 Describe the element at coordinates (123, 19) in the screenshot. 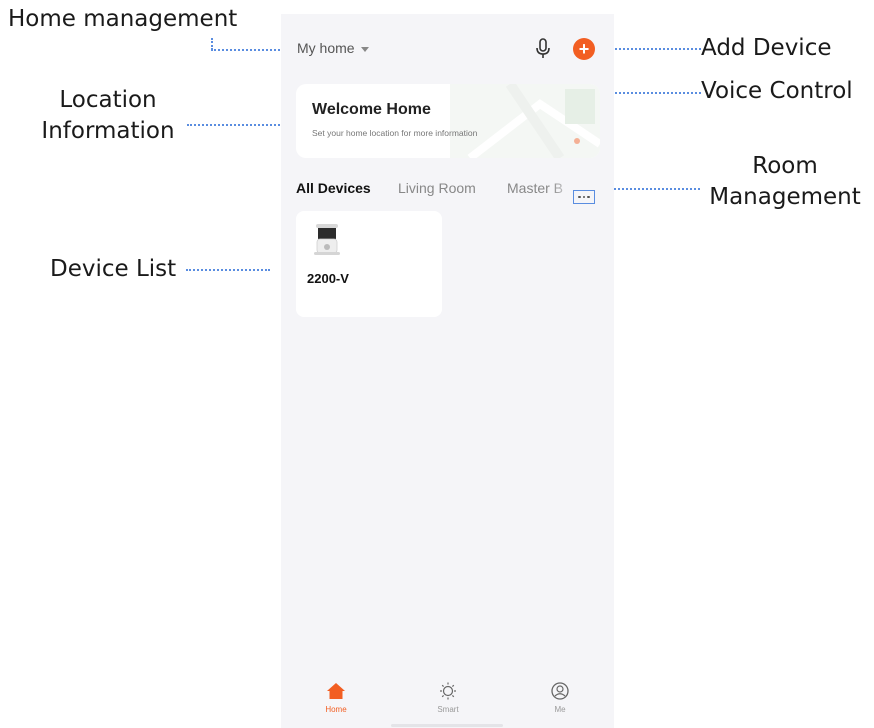

I see `annotation-home-management: Home management` at that location.